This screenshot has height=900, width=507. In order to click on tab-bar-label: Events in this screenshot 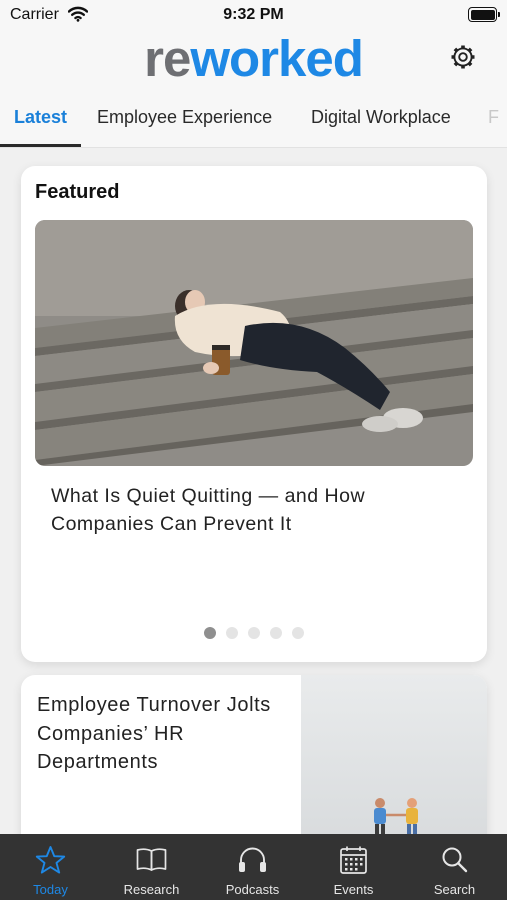, I will do `click(353, 889)`.